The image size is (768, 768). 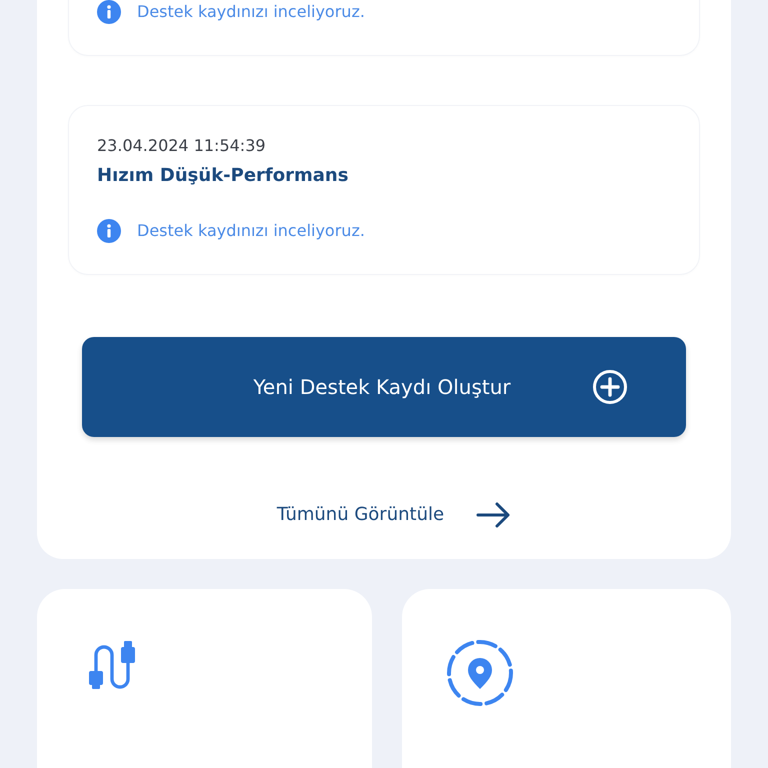 I want to click on view-all-link: Tümünü Görüntüle, so click(x=360, y=514).